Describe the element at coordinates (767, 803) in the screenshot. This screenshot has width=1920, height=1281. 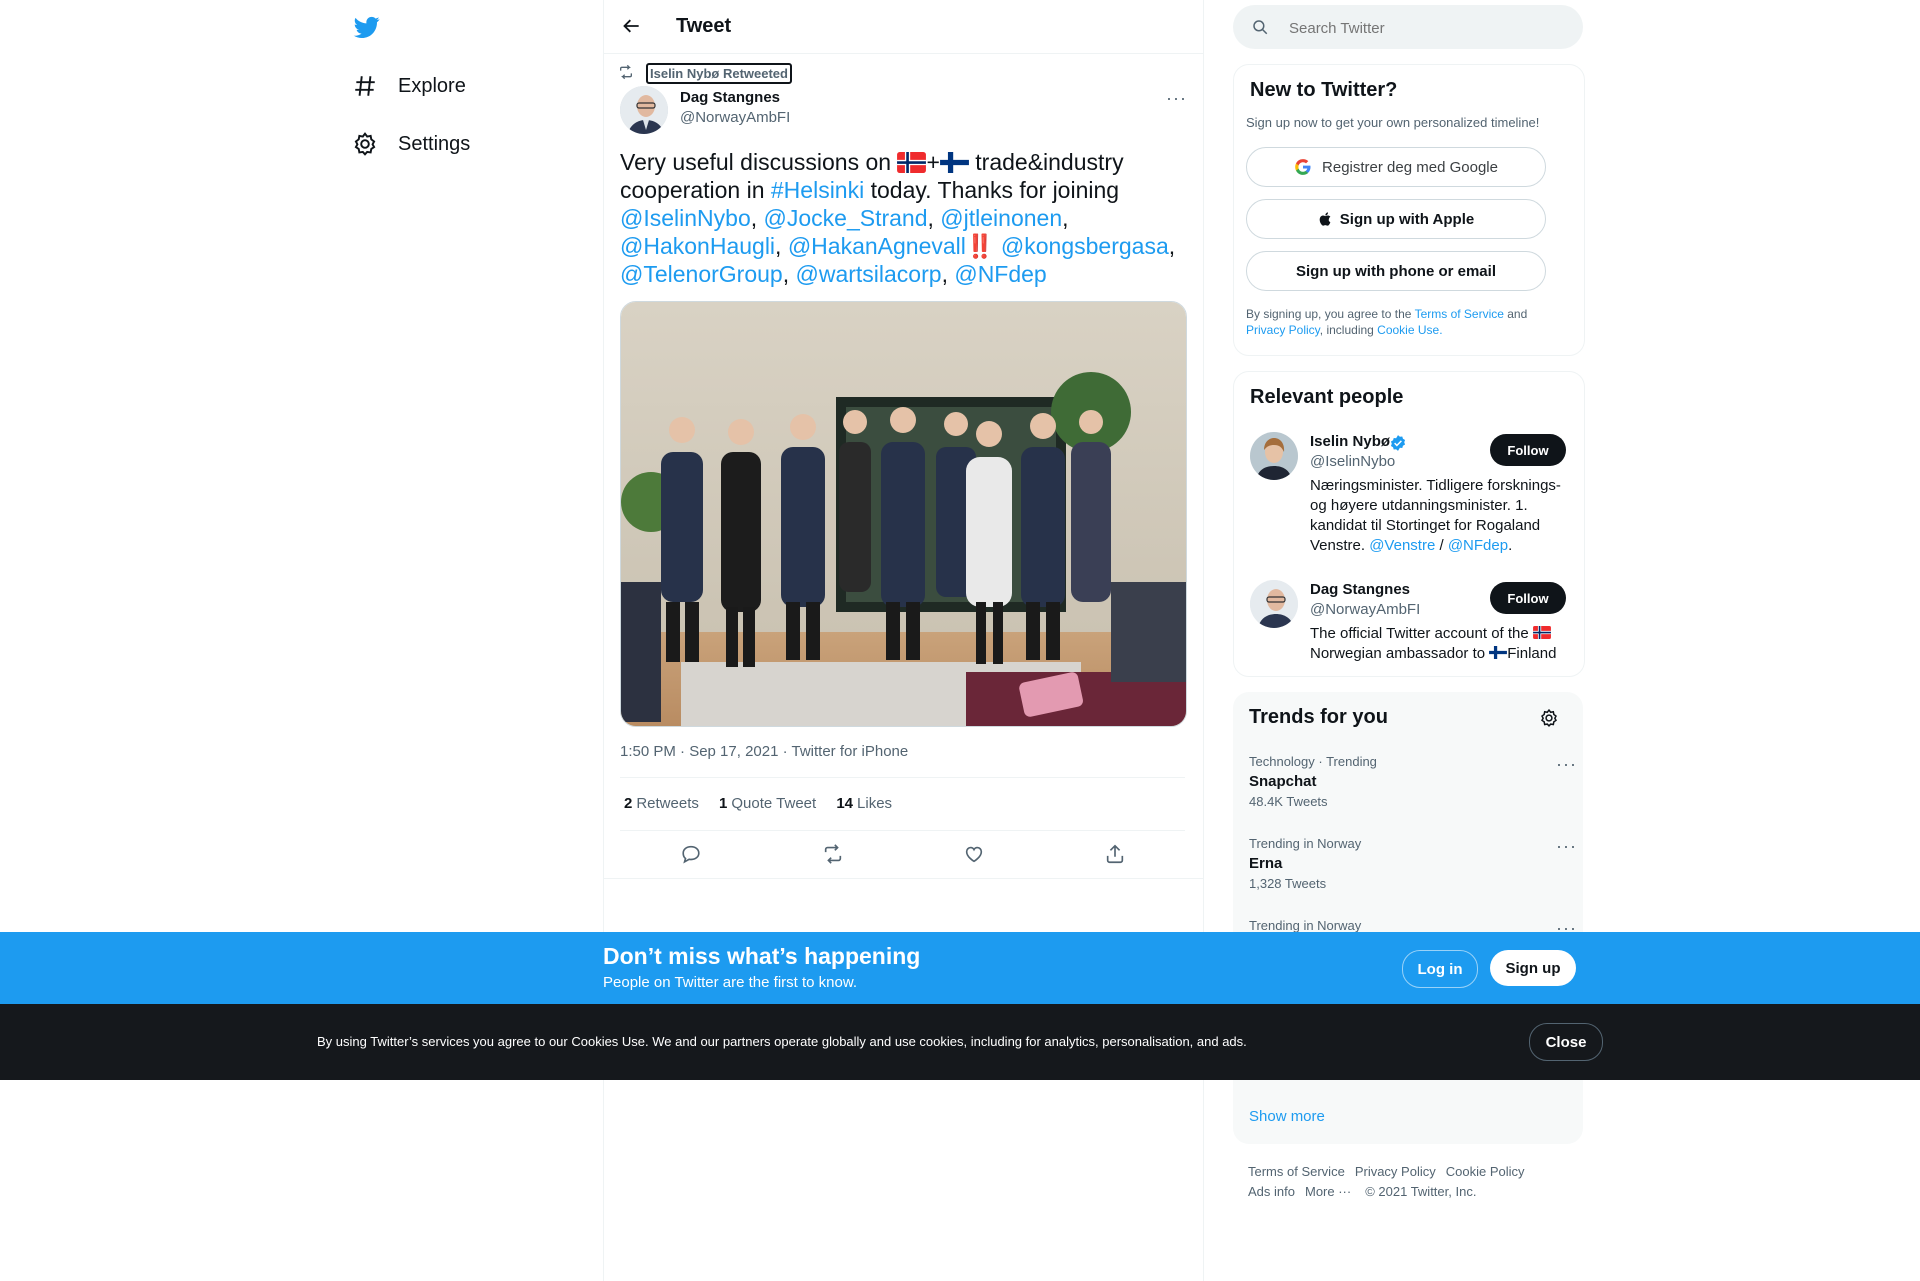
I see `quotes-stat: 1 Quote Tweet` at that location.